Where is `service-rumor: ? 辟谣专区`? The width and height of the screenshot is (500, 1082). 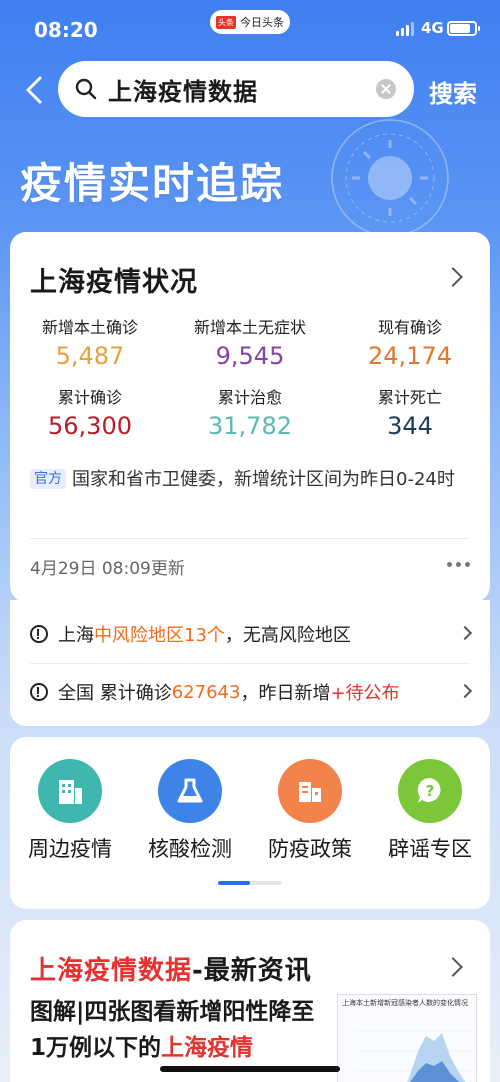
service-rumor: ? 辟谣专区 is located at coordinates (430, 811).